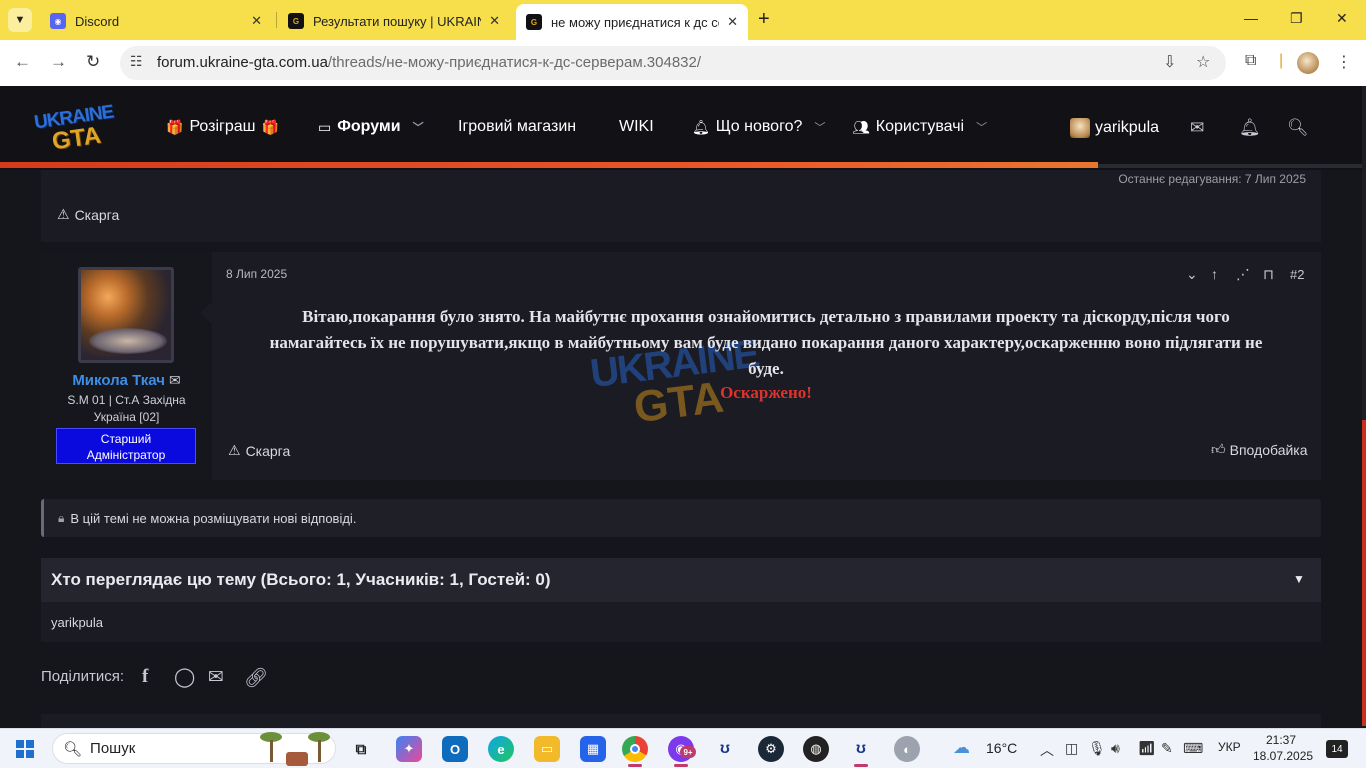  I want to click on weather-temp: 16°C, so click(1001, 748).